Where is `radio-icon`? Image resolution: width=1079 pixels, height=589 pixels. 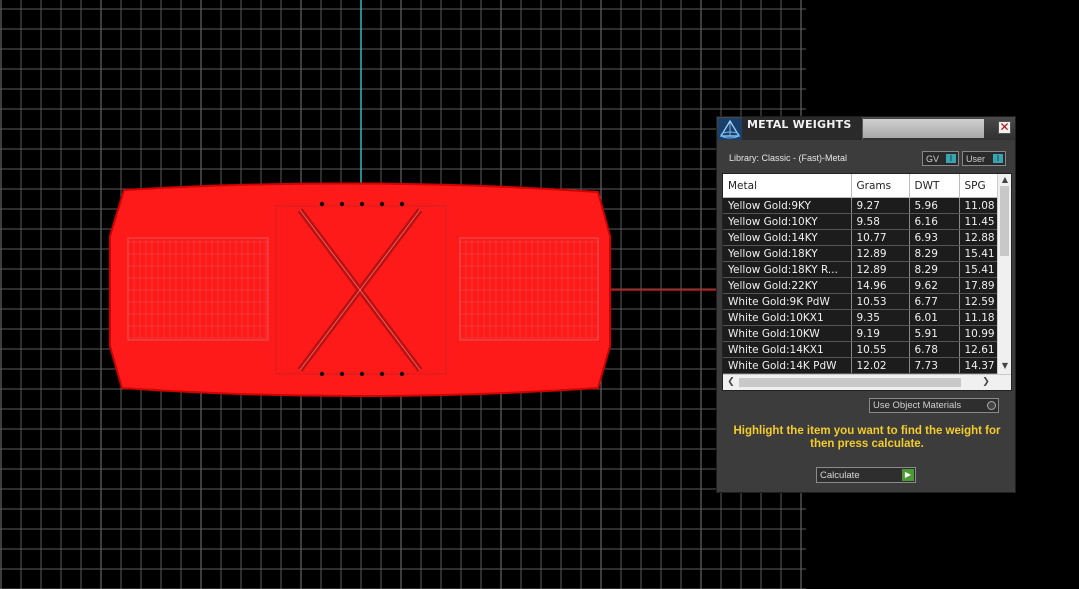 radio-icon is located at coordinates (991, 405).